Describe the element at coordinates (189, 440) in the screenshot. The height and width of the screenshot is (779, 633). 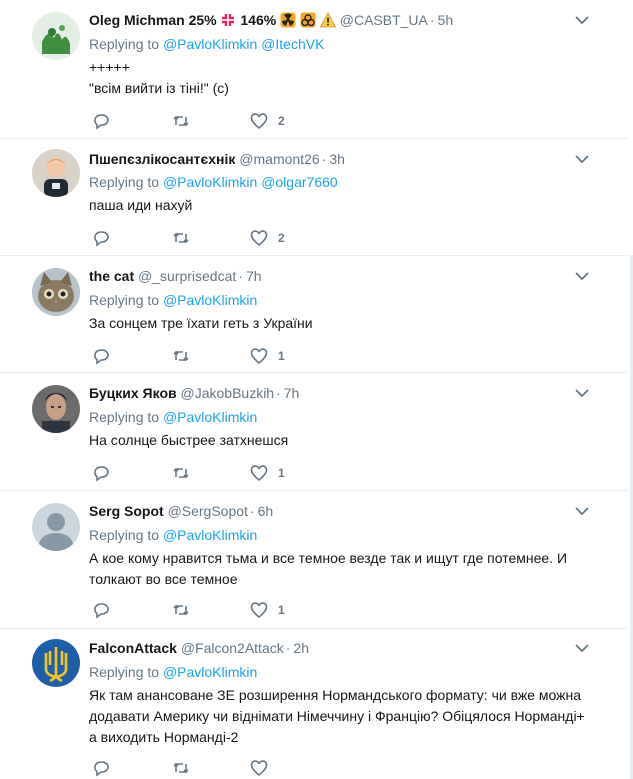
I see `tweet-text: На солнце быстрее затхнешся` at that location.